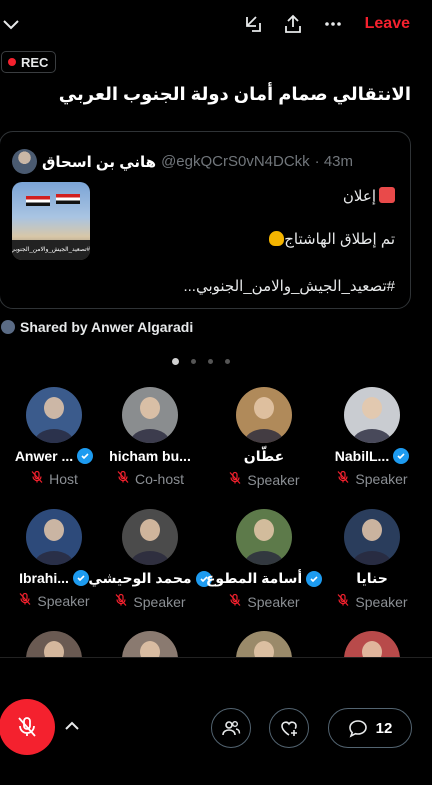  I want to click on tweet-author-avatar, so click(24, 161).